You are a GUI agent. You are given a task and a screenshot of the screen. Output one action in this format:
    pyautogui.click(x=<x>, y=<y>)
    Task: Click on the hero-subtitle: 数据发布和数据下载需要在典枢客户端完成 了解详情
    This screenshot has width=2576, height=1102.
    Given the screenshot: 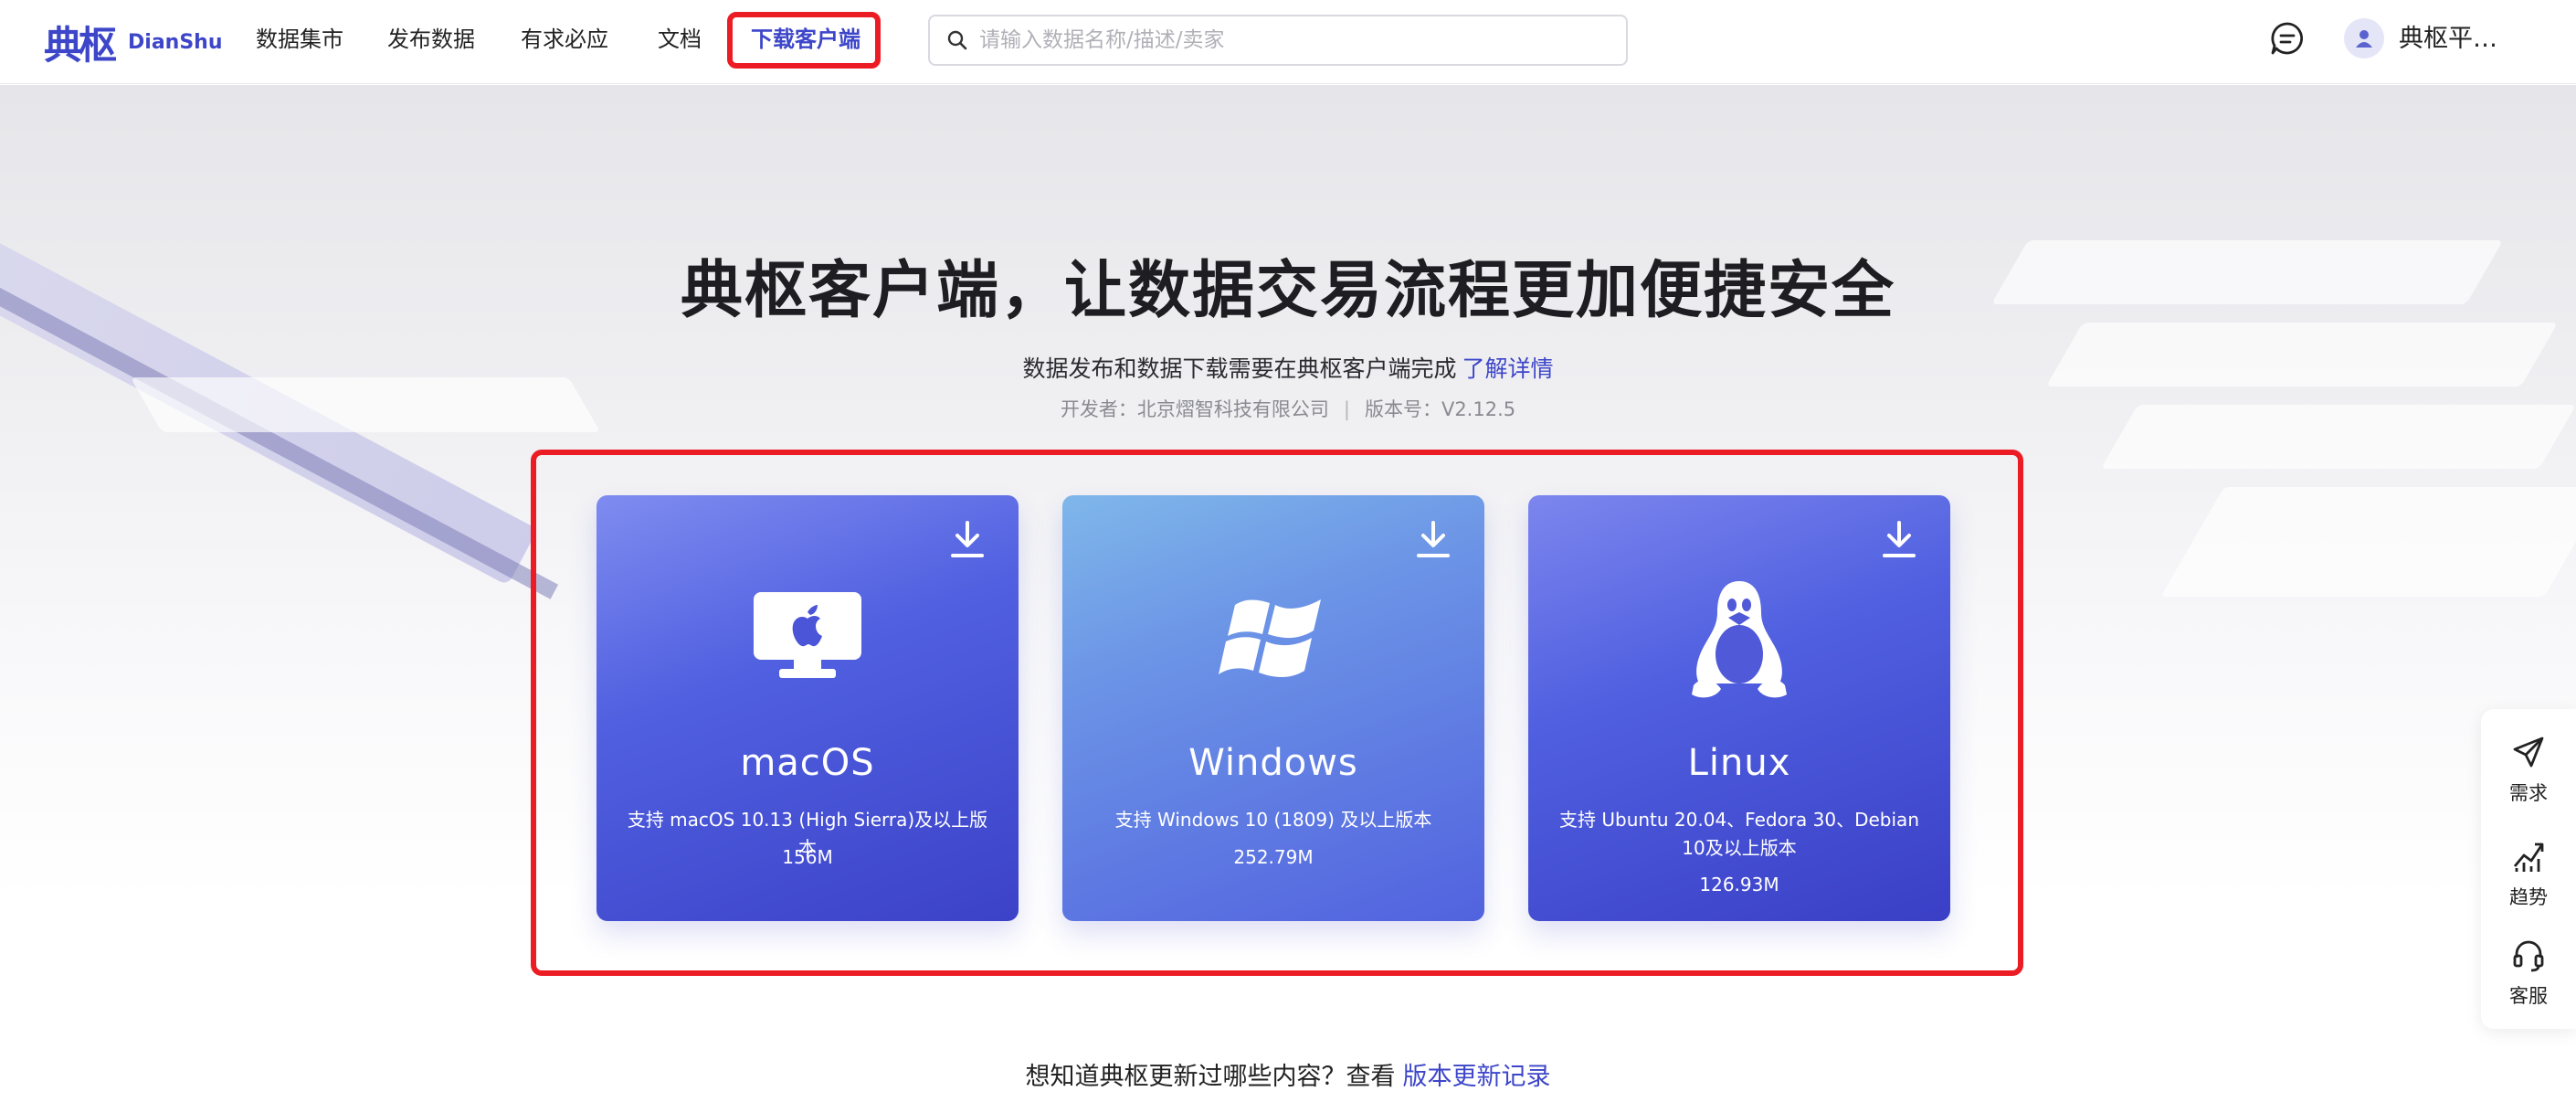 What is the action you would take?
    pyautogui.click(x=1288, y=367)
    